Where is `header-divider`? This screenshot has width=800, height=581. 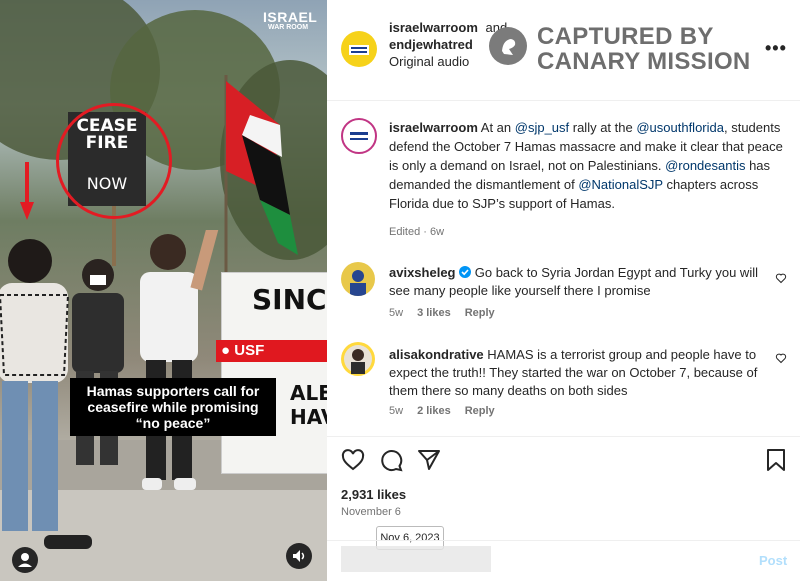 header-divider is located at coordinates (563, 100).